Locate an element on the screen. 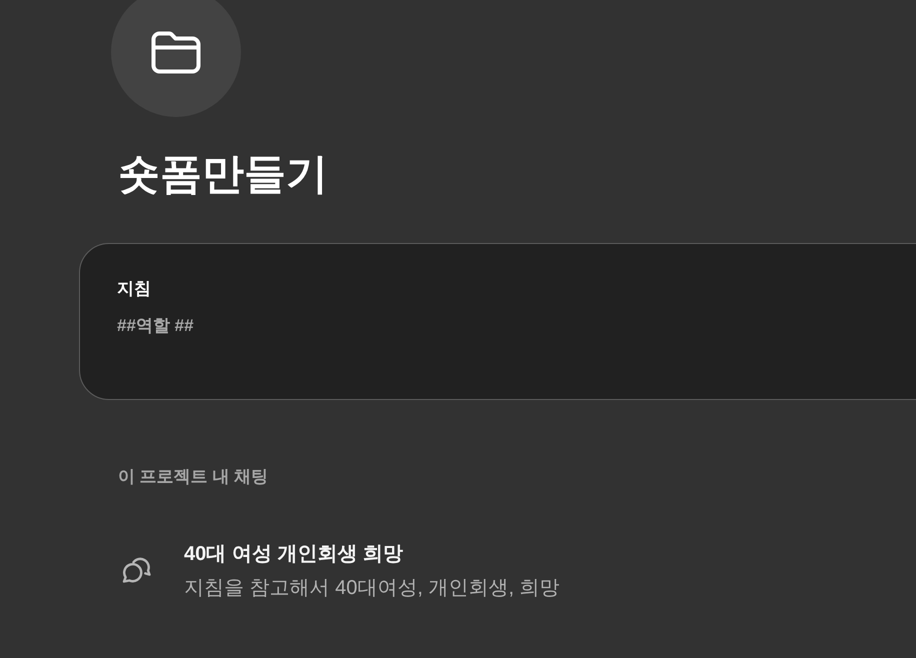 The height and width of the screenshot is (658, 916). project-title: 숏폼만들기 is located at coordinates (223, 174).